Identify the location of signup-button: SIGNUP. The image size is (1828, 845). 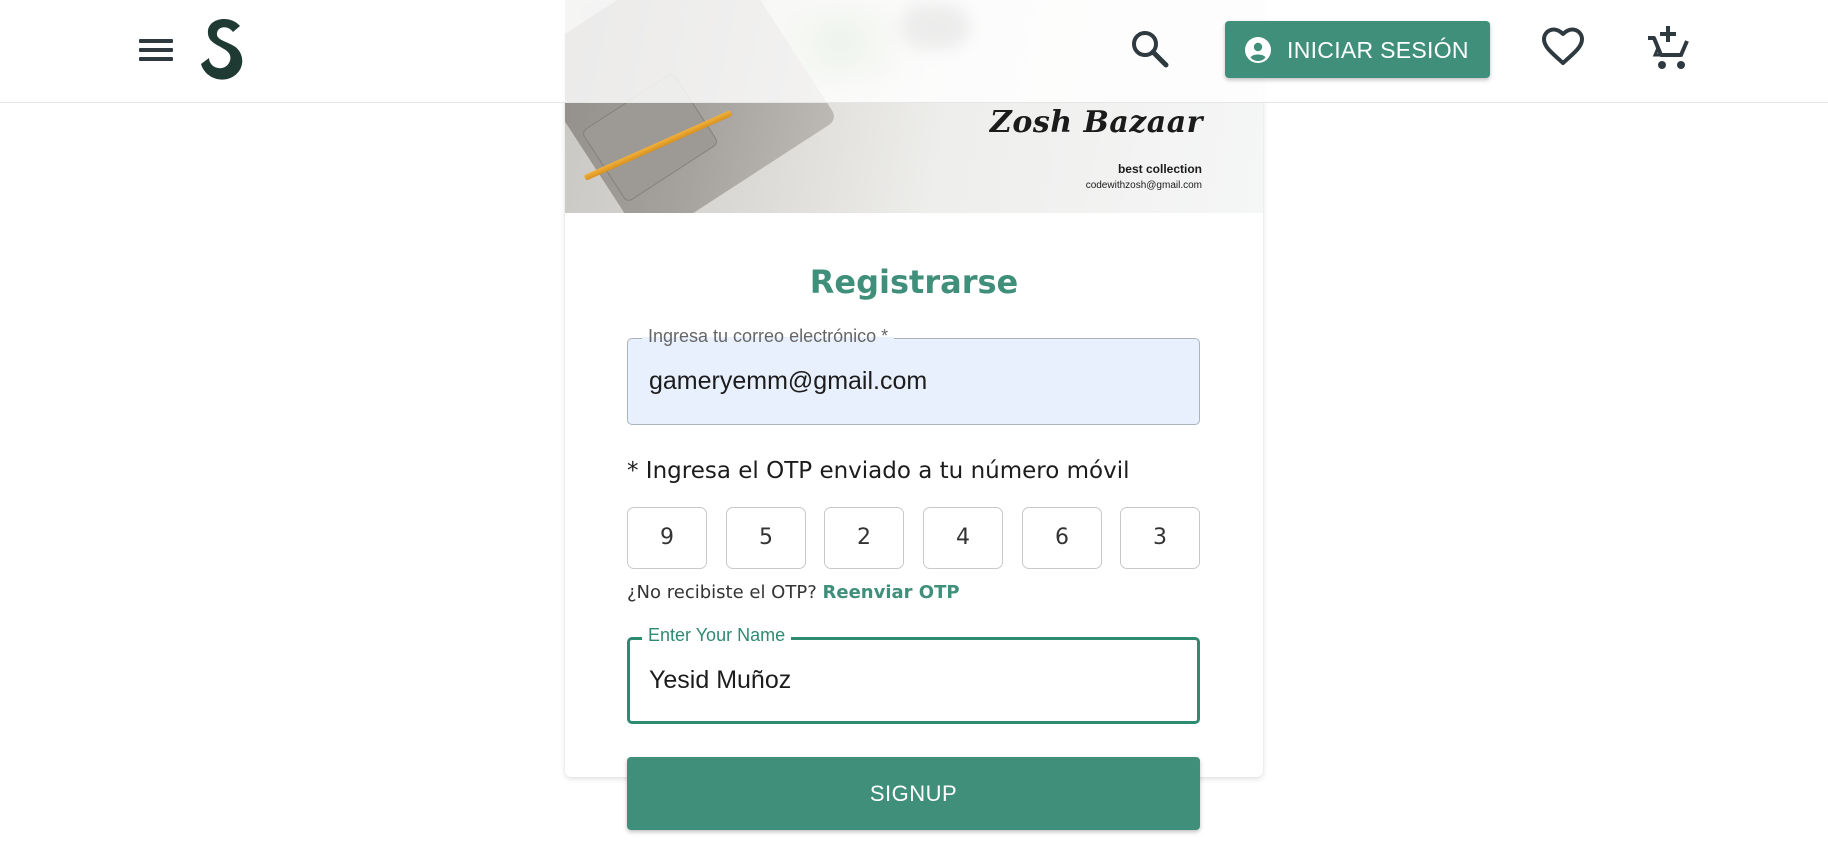
(913, 793).